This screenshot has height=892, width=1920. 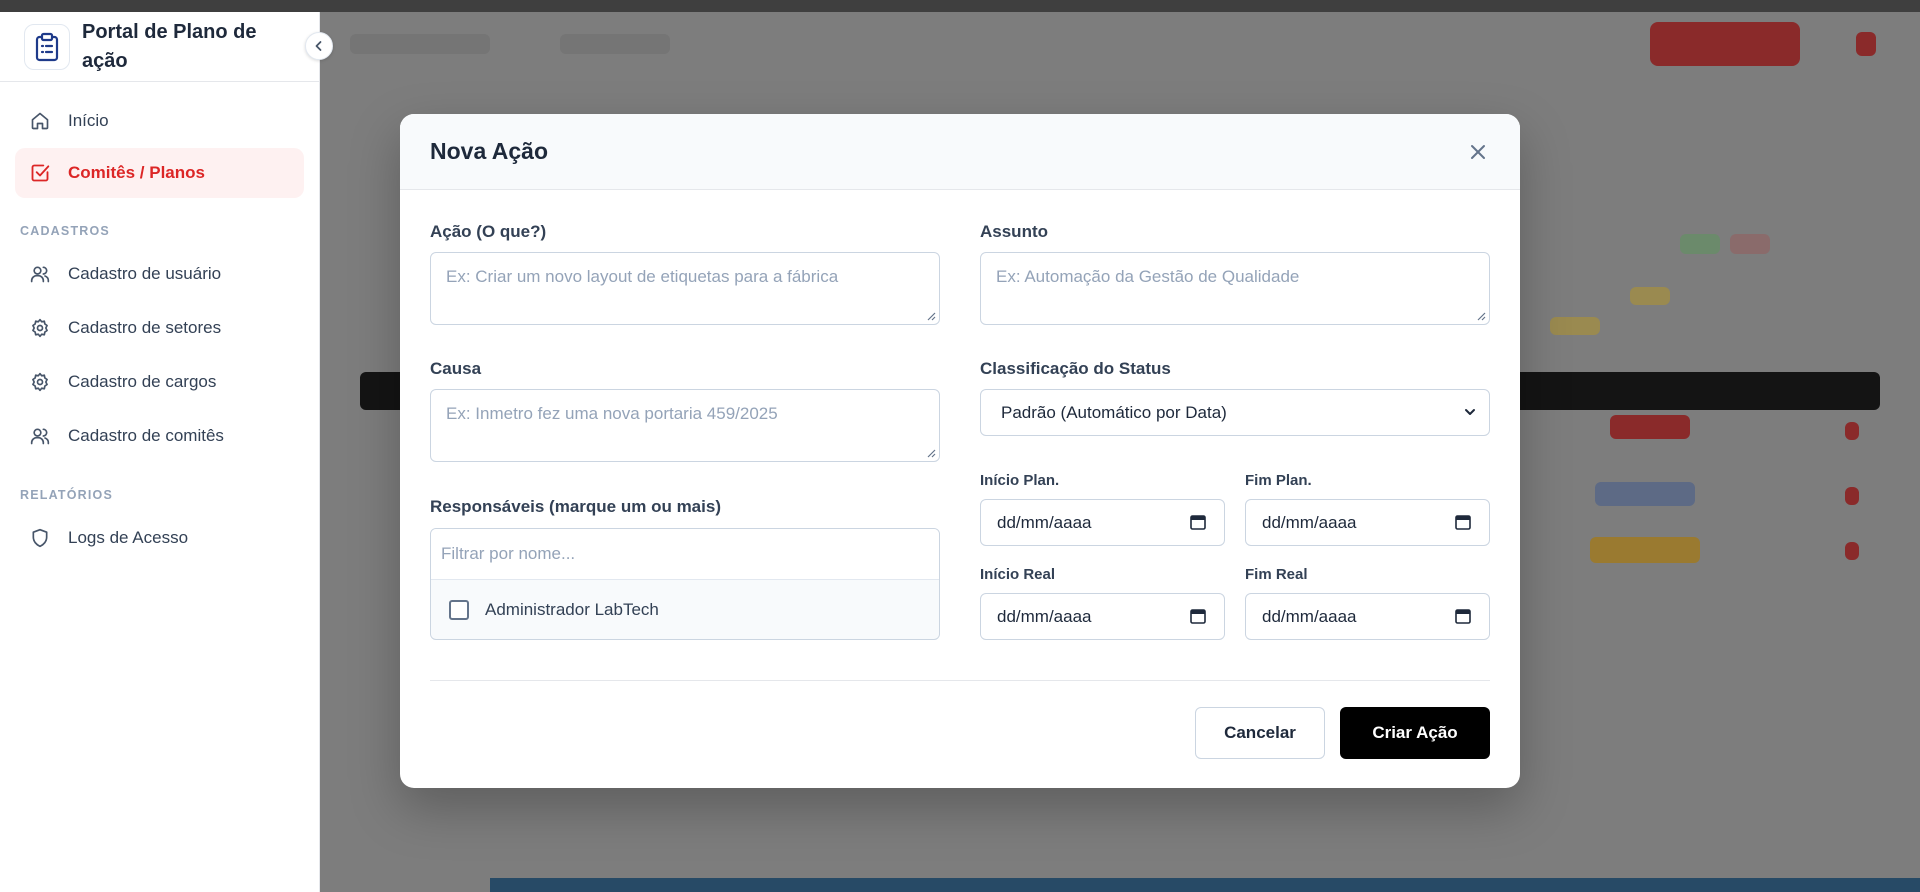 I want to click on chevron-left-icon, so click(x=318, y=46).